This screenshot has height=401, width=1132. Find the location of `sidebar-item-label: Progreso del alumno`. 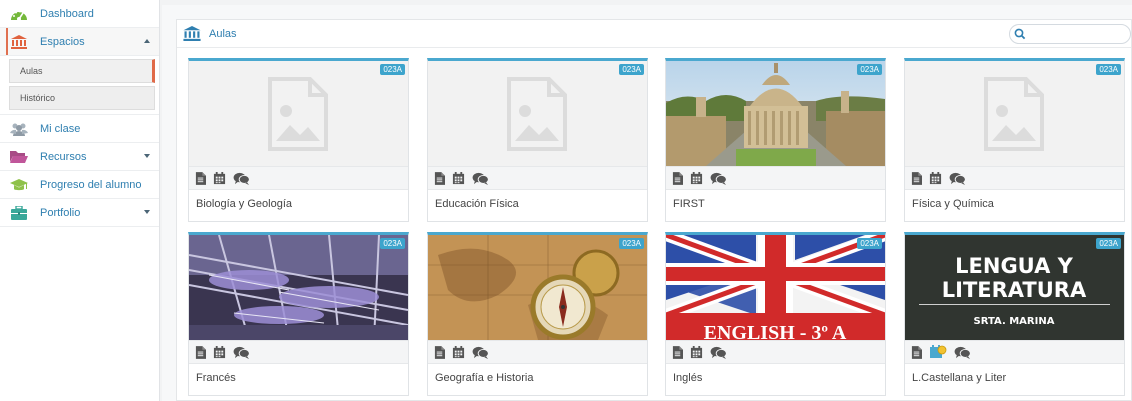

sidebar-item-label: Progreso del alumno is located at coordinates (91, 184).